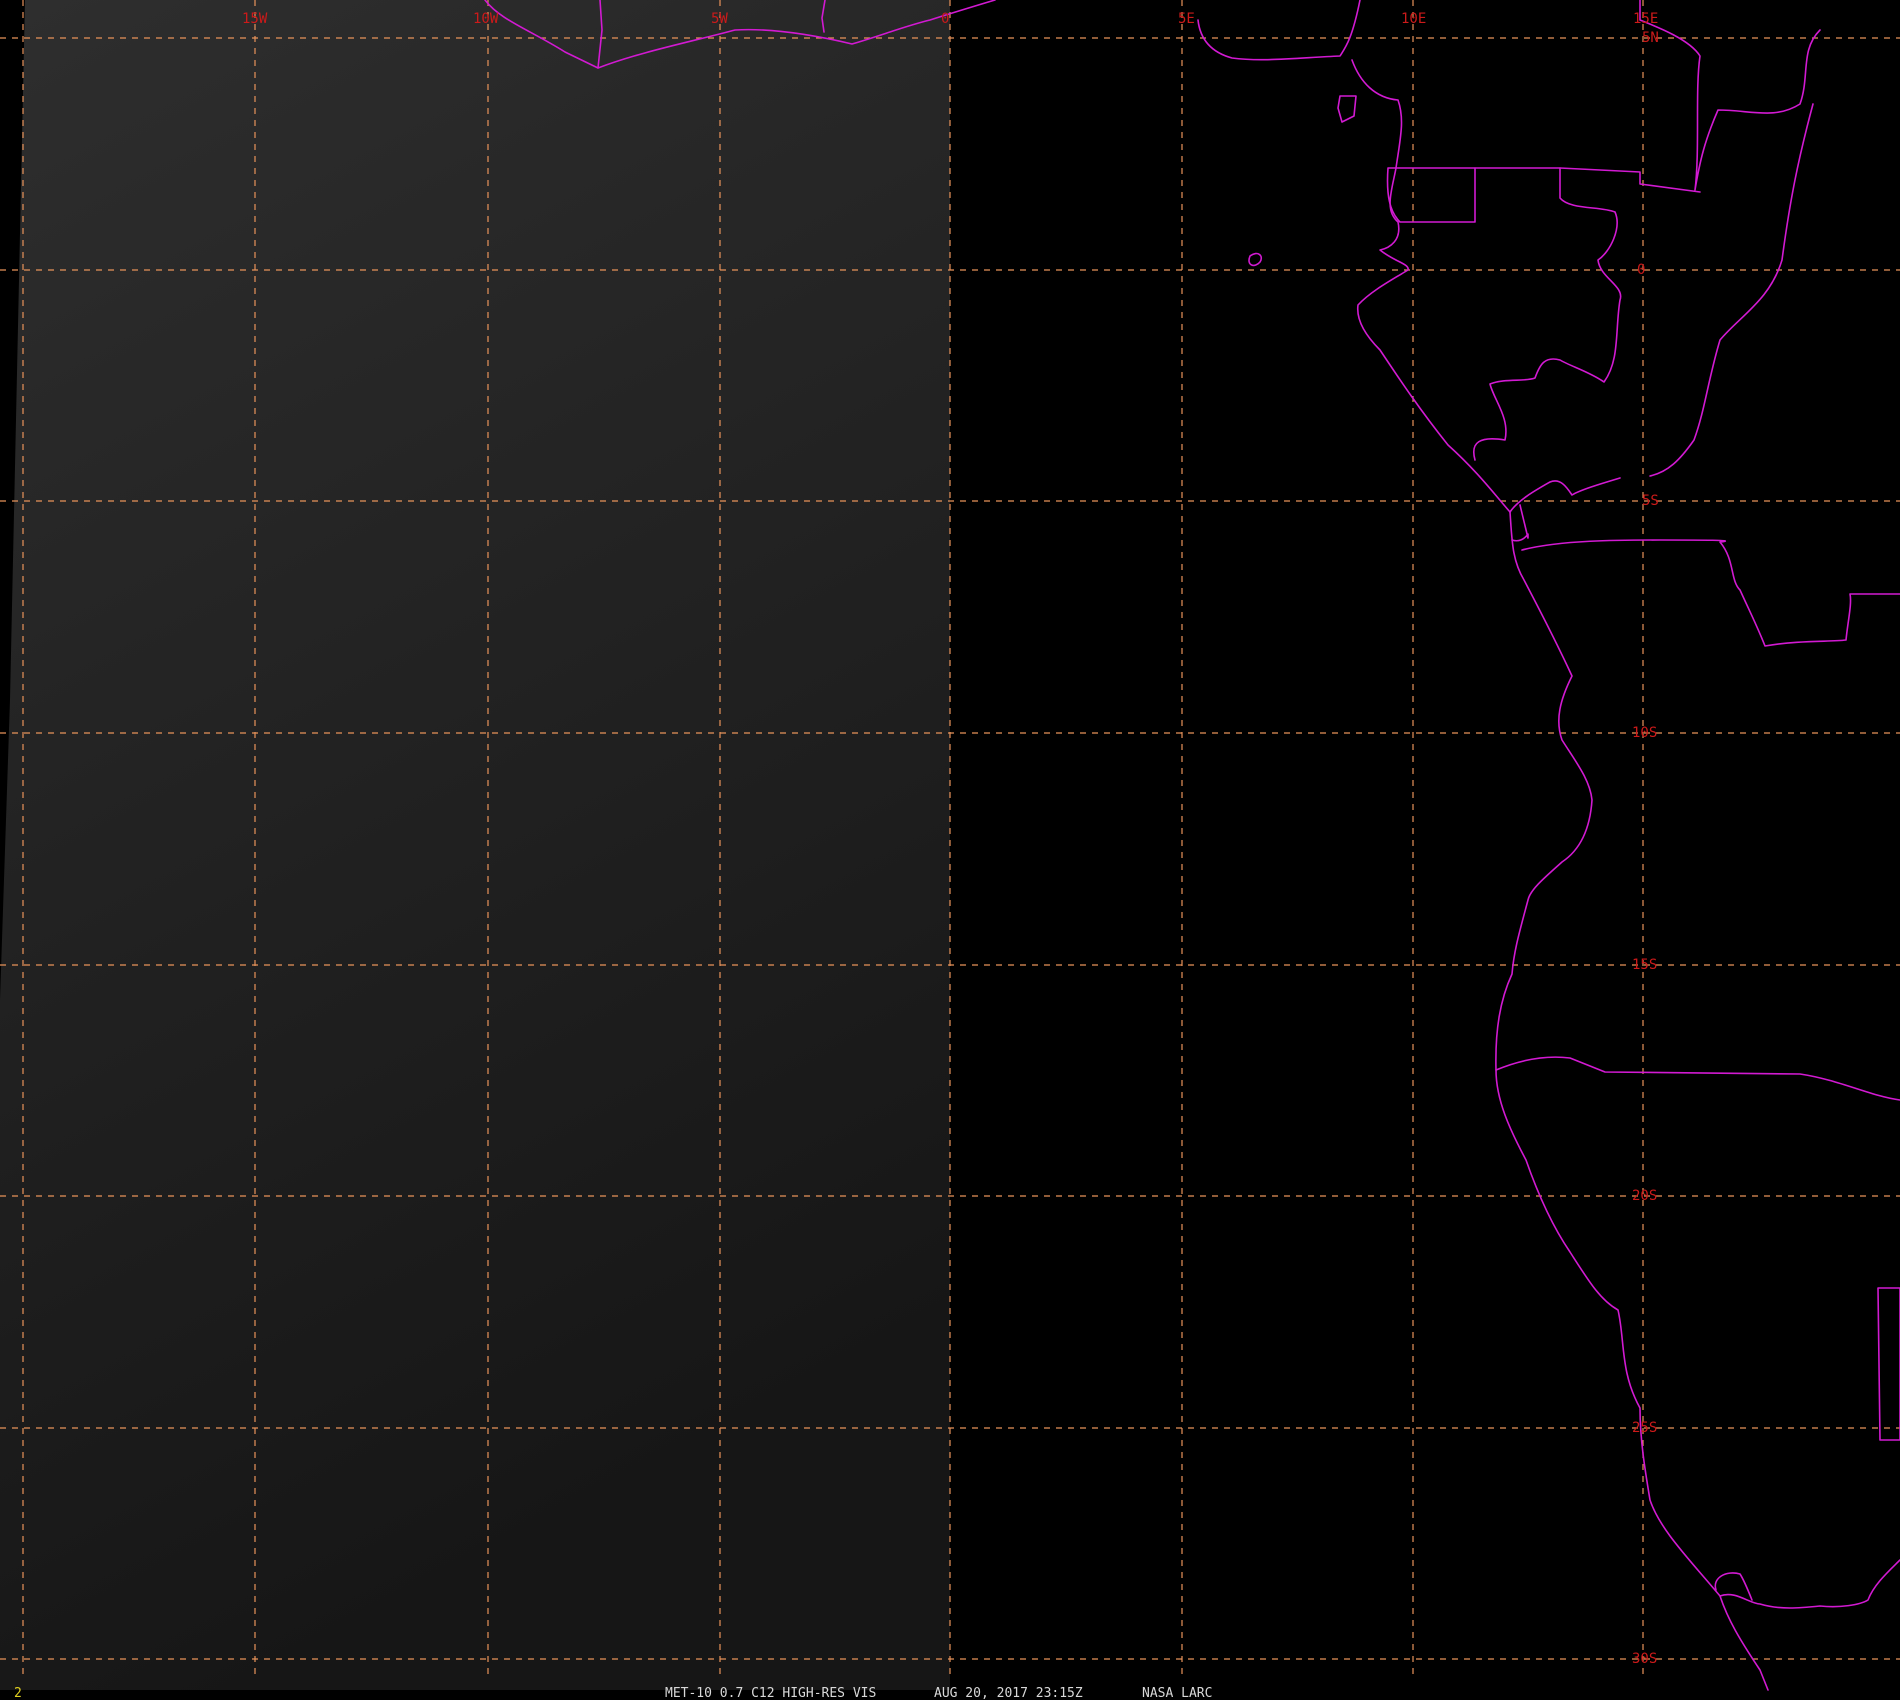 The height and width of the screenshot is (1700, 1900). Describe the element at coordinates (18, 1693) in the screenshot. I see `frame-number: 2` at that location.